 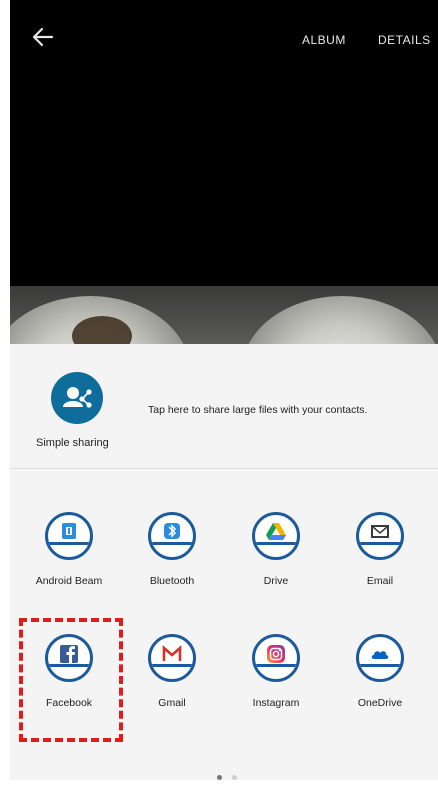 I want to click on share-app-label: Bluetooth, so click(x=172, y=581).